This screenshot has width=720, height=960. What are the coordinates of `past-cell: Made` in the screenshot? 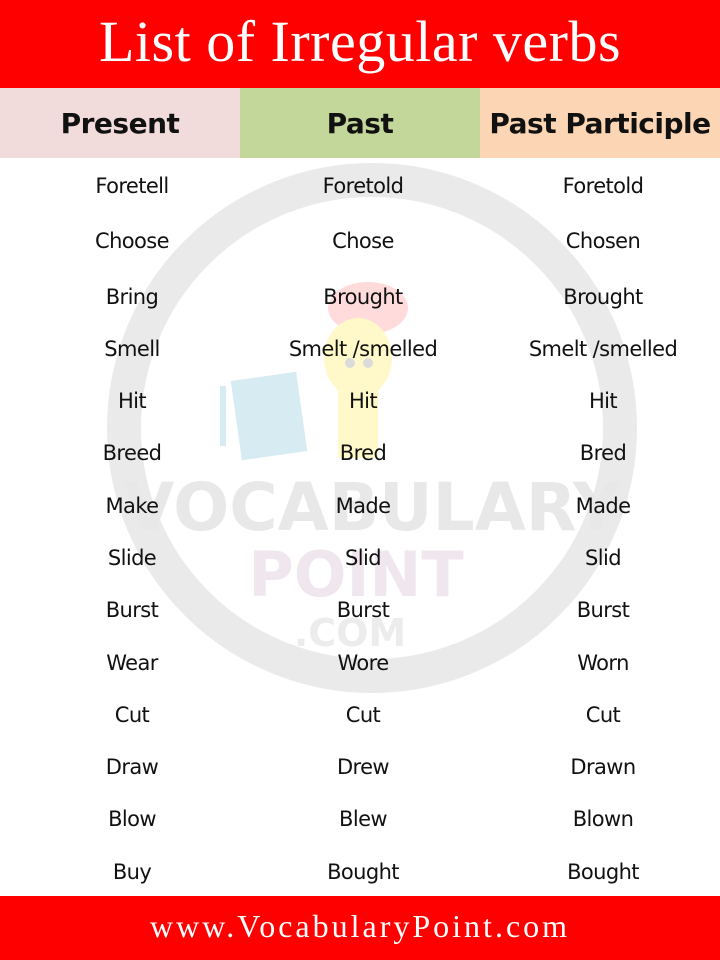 It's located at (363, 506).